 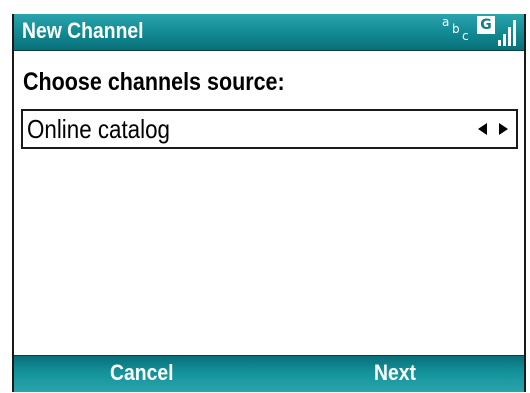 I want to click on input-mode-c: c, so click(x=465, y=36).